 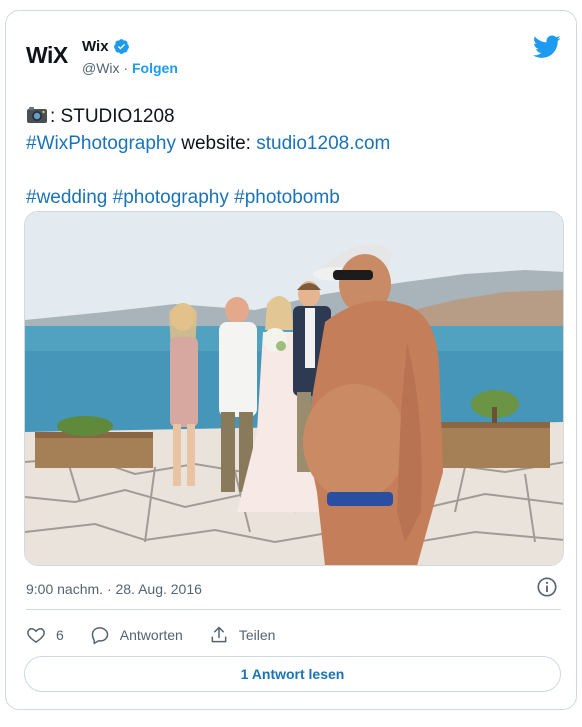 I want to click on user-name: Wix, so click(x=95, y=46).